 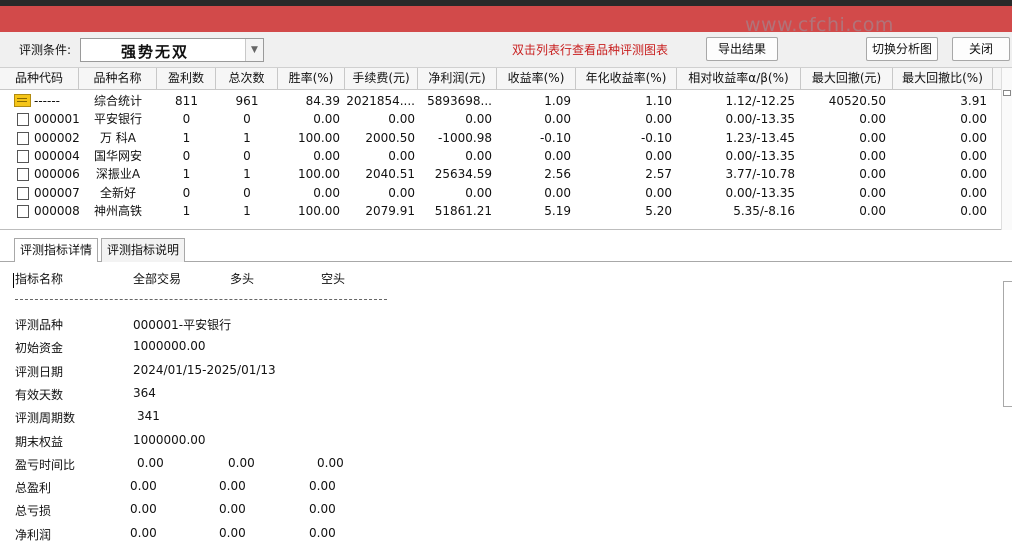 What do you see at coordinates (57, 155) in the screenshot?
I see `table-cell: 000004` at bounding box center [57, 155].